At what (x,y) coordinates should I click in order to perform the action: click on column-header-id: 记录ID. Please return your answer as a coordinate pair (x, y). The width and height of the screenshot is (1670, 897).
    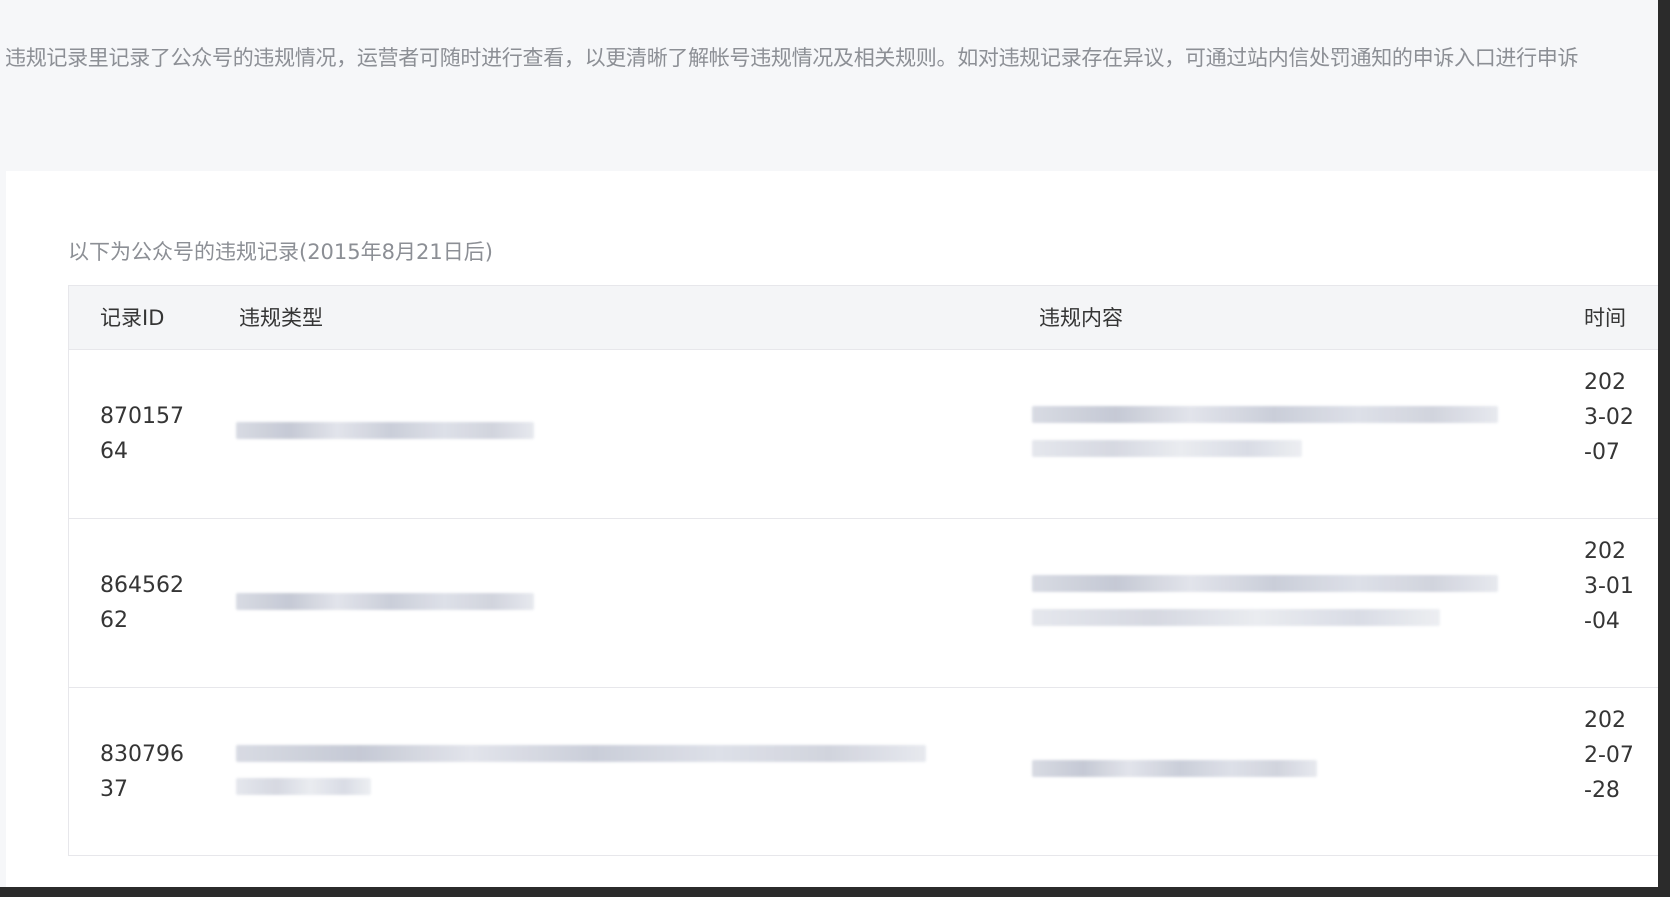
    Looking at the image, I should click on (132, 318).